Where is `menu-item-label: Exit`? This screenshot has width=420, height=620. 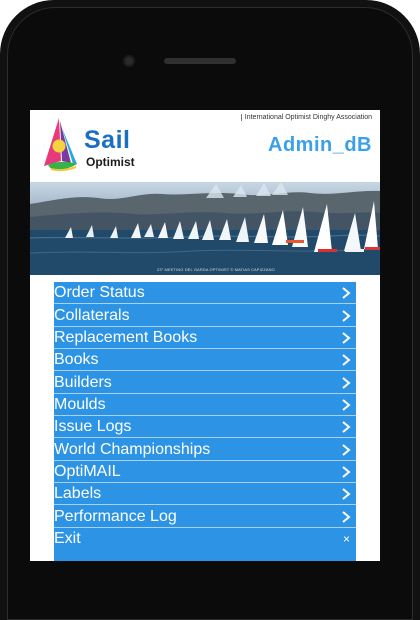 menu-item-label: Exit is located at coordinates (67, 538).